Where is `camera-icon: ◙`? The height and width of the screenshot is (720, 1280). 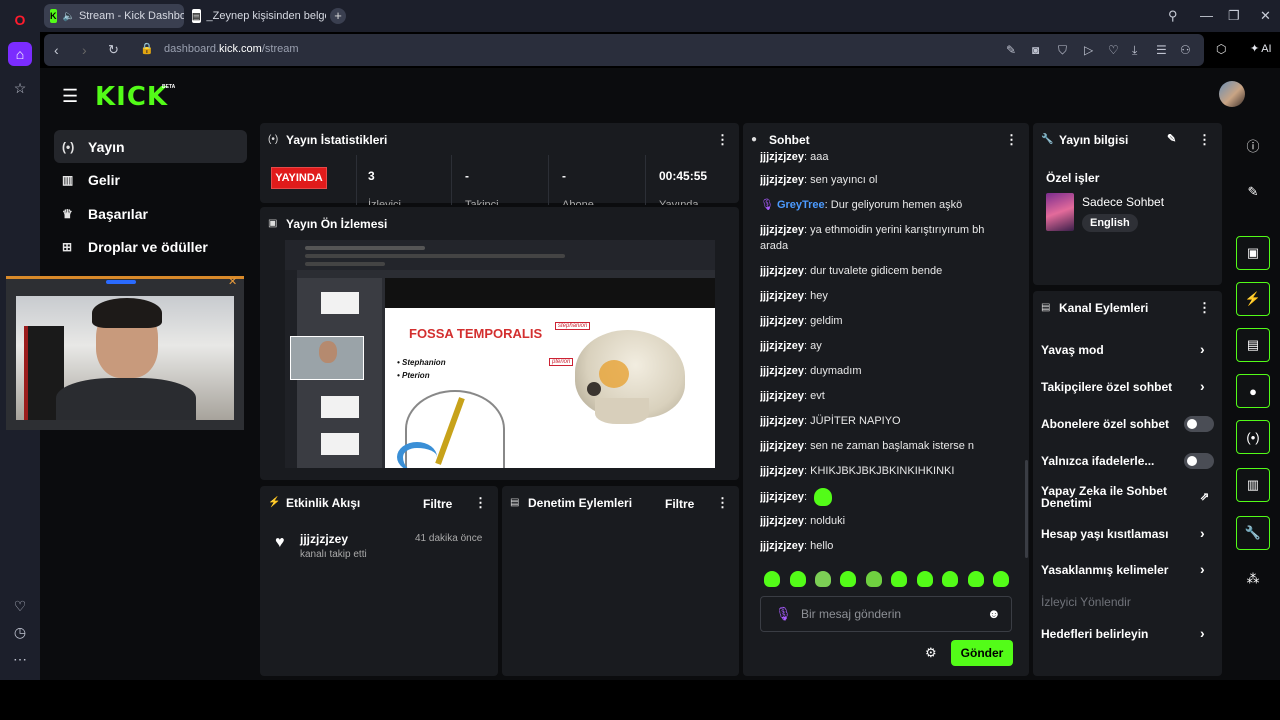 camera-icon: ◙ is located at coordinates (1035, 50).